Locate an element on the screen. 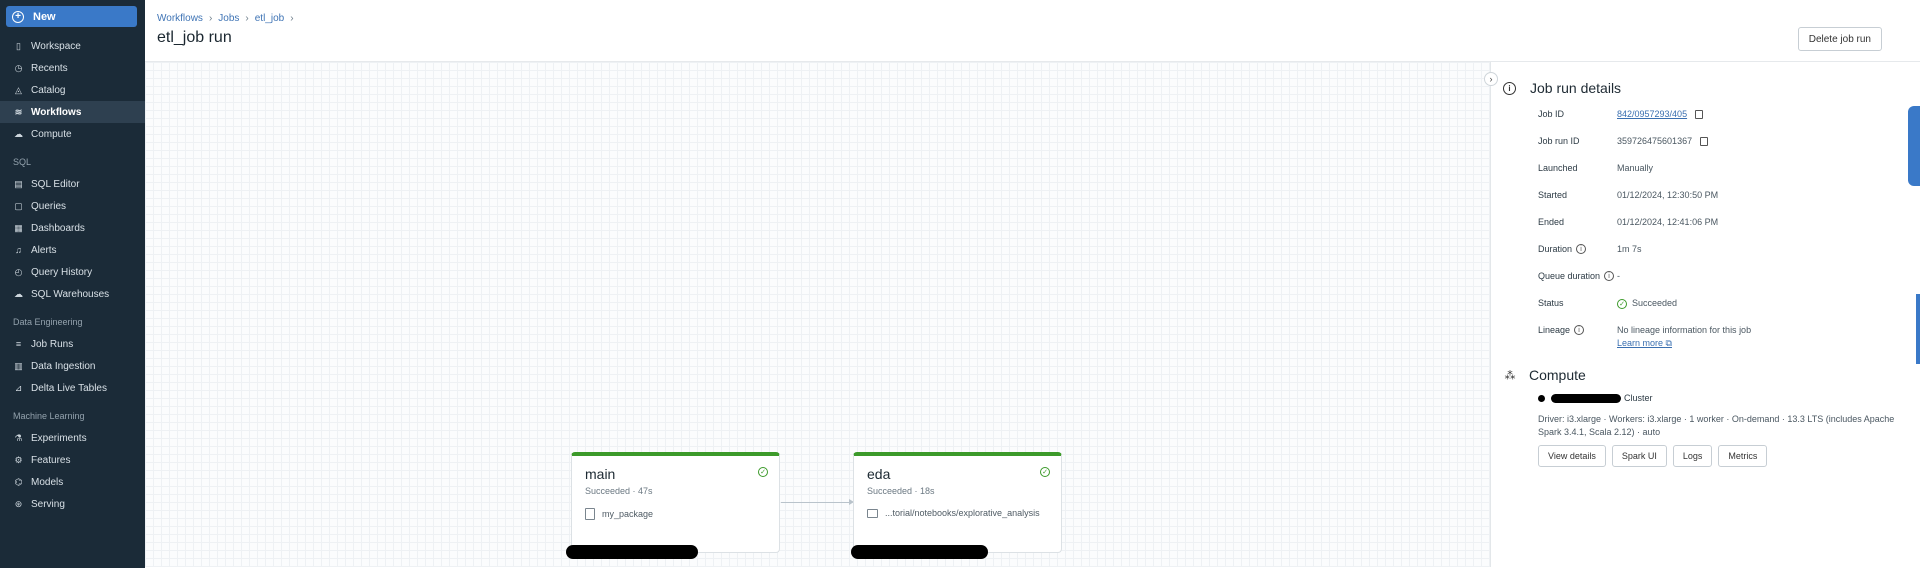 The height and width of the screenshot is (568, 1920). delete-job-run-button: Delete job run is located at coordinates (1839, 39).